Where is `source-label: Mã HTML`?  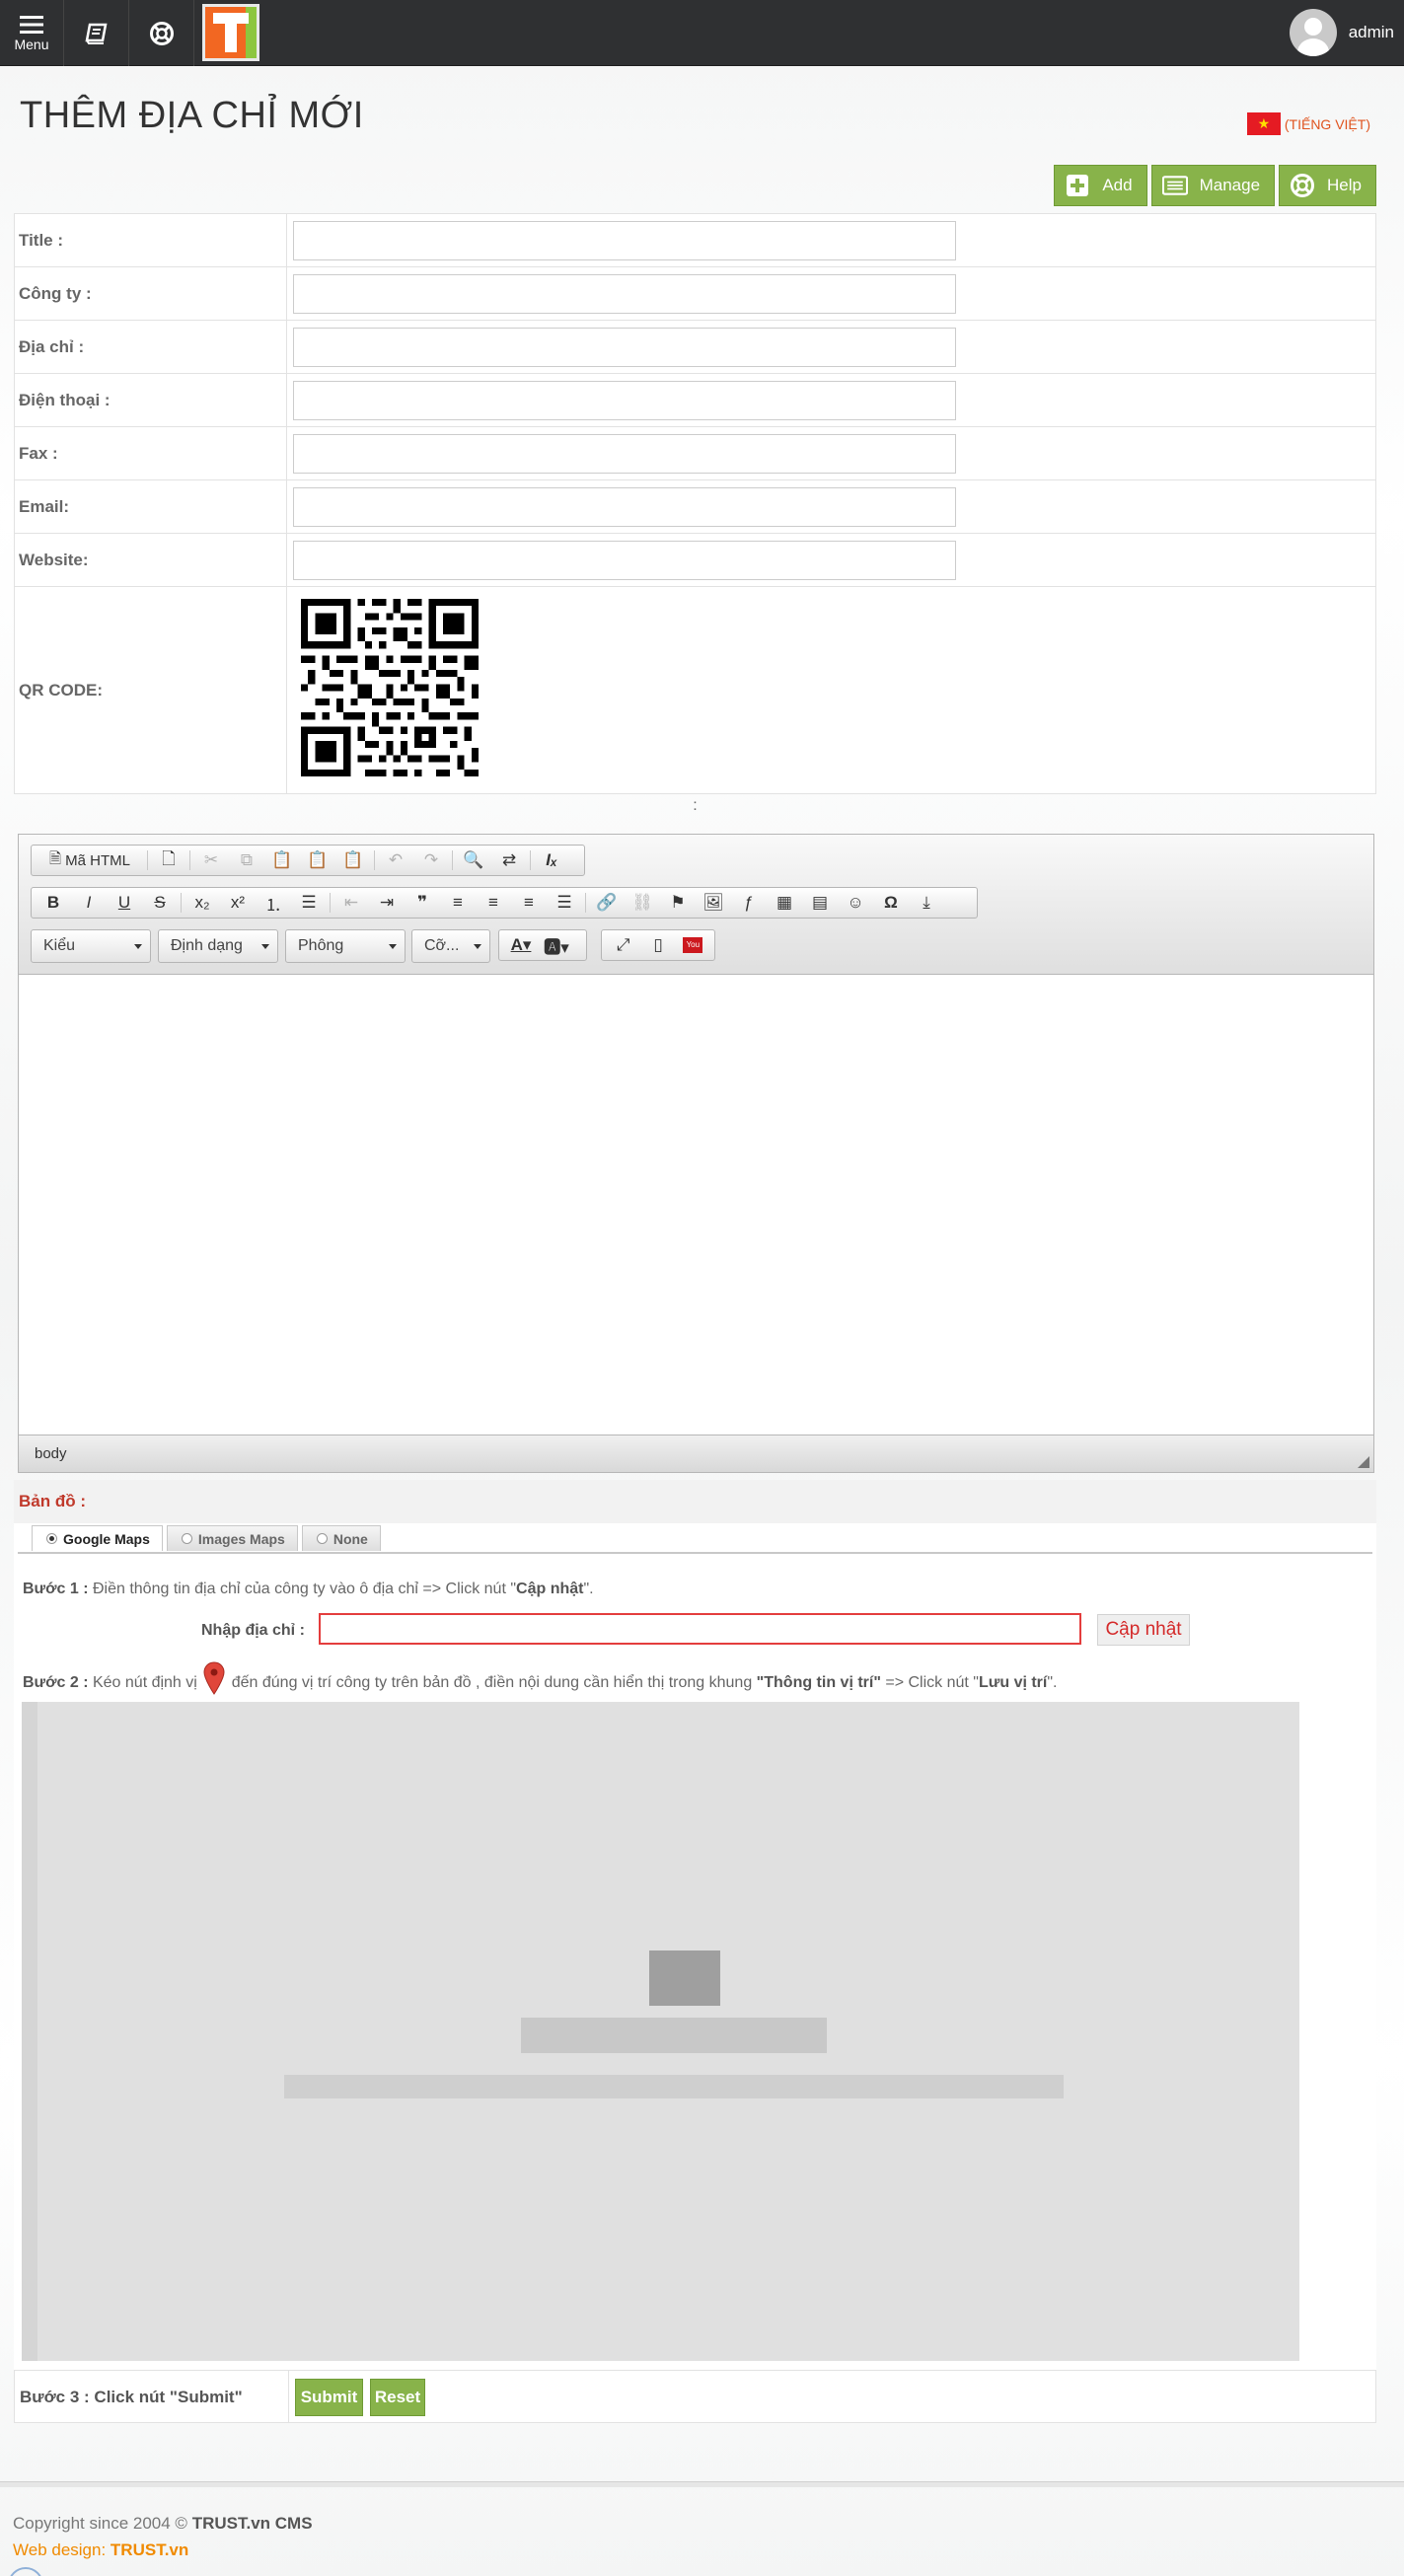
source-label: Mã HTML is located at coordinates (97, 860).